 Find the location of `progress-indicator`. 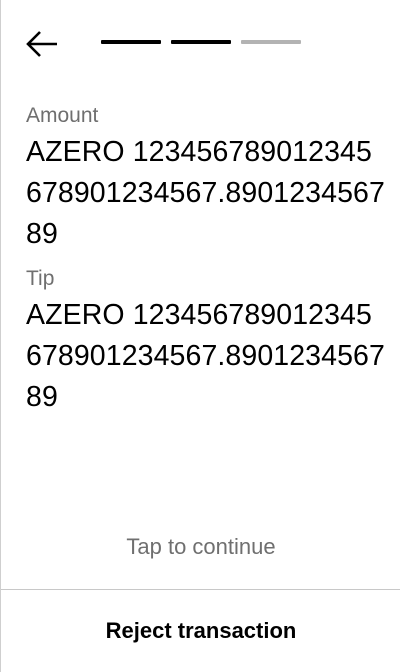

progress-indicator is located at coordinates (201, 42).